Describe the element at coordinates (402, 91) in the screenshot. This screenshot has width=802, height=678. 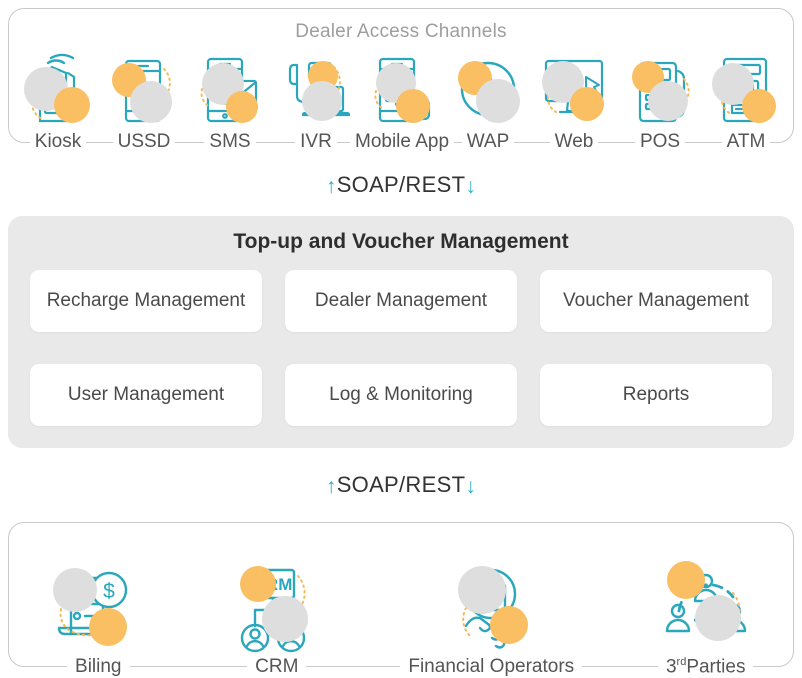
I see `mobile-app-icon` at that location.